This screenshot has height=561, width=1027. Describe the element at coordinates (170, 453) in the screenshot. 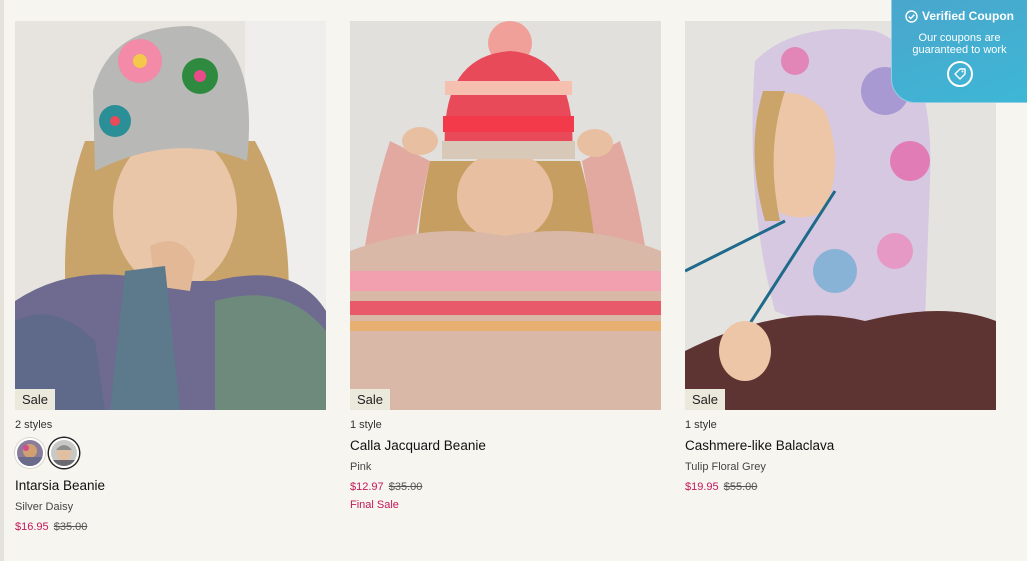

I see `color-swatches` at that location.